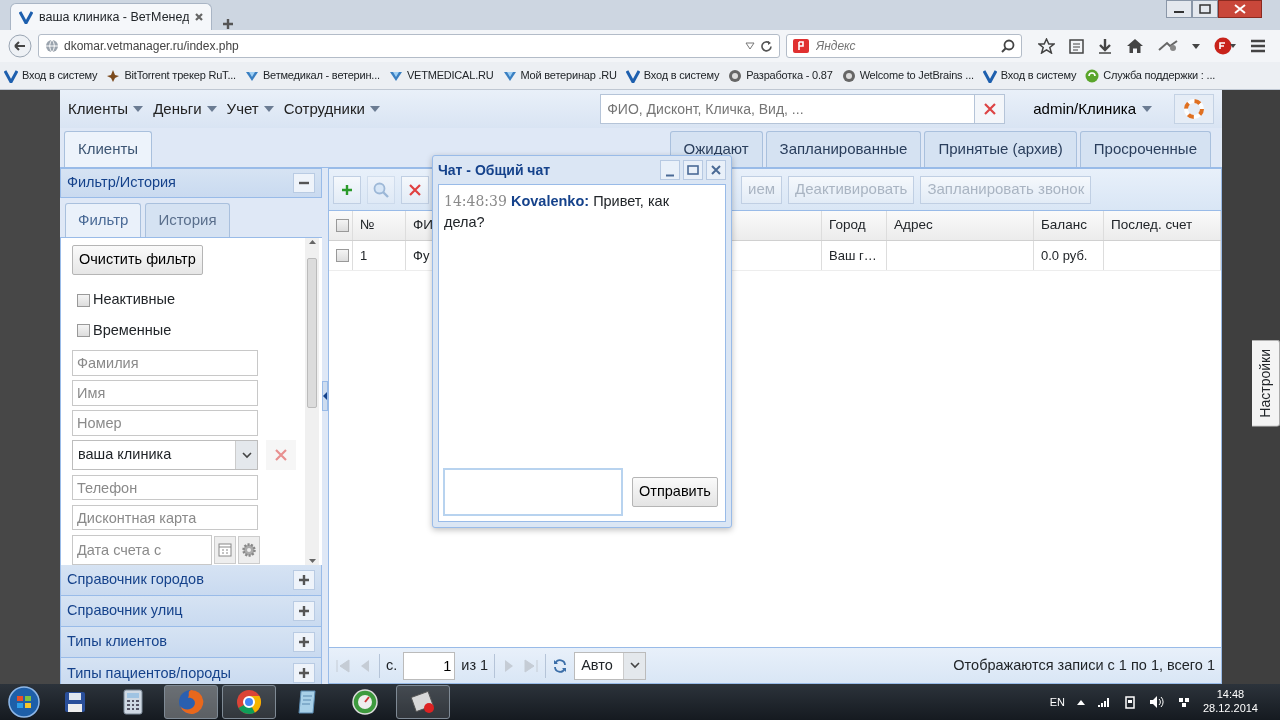  I want to click on tab: Клиенты, so click(108, 149).